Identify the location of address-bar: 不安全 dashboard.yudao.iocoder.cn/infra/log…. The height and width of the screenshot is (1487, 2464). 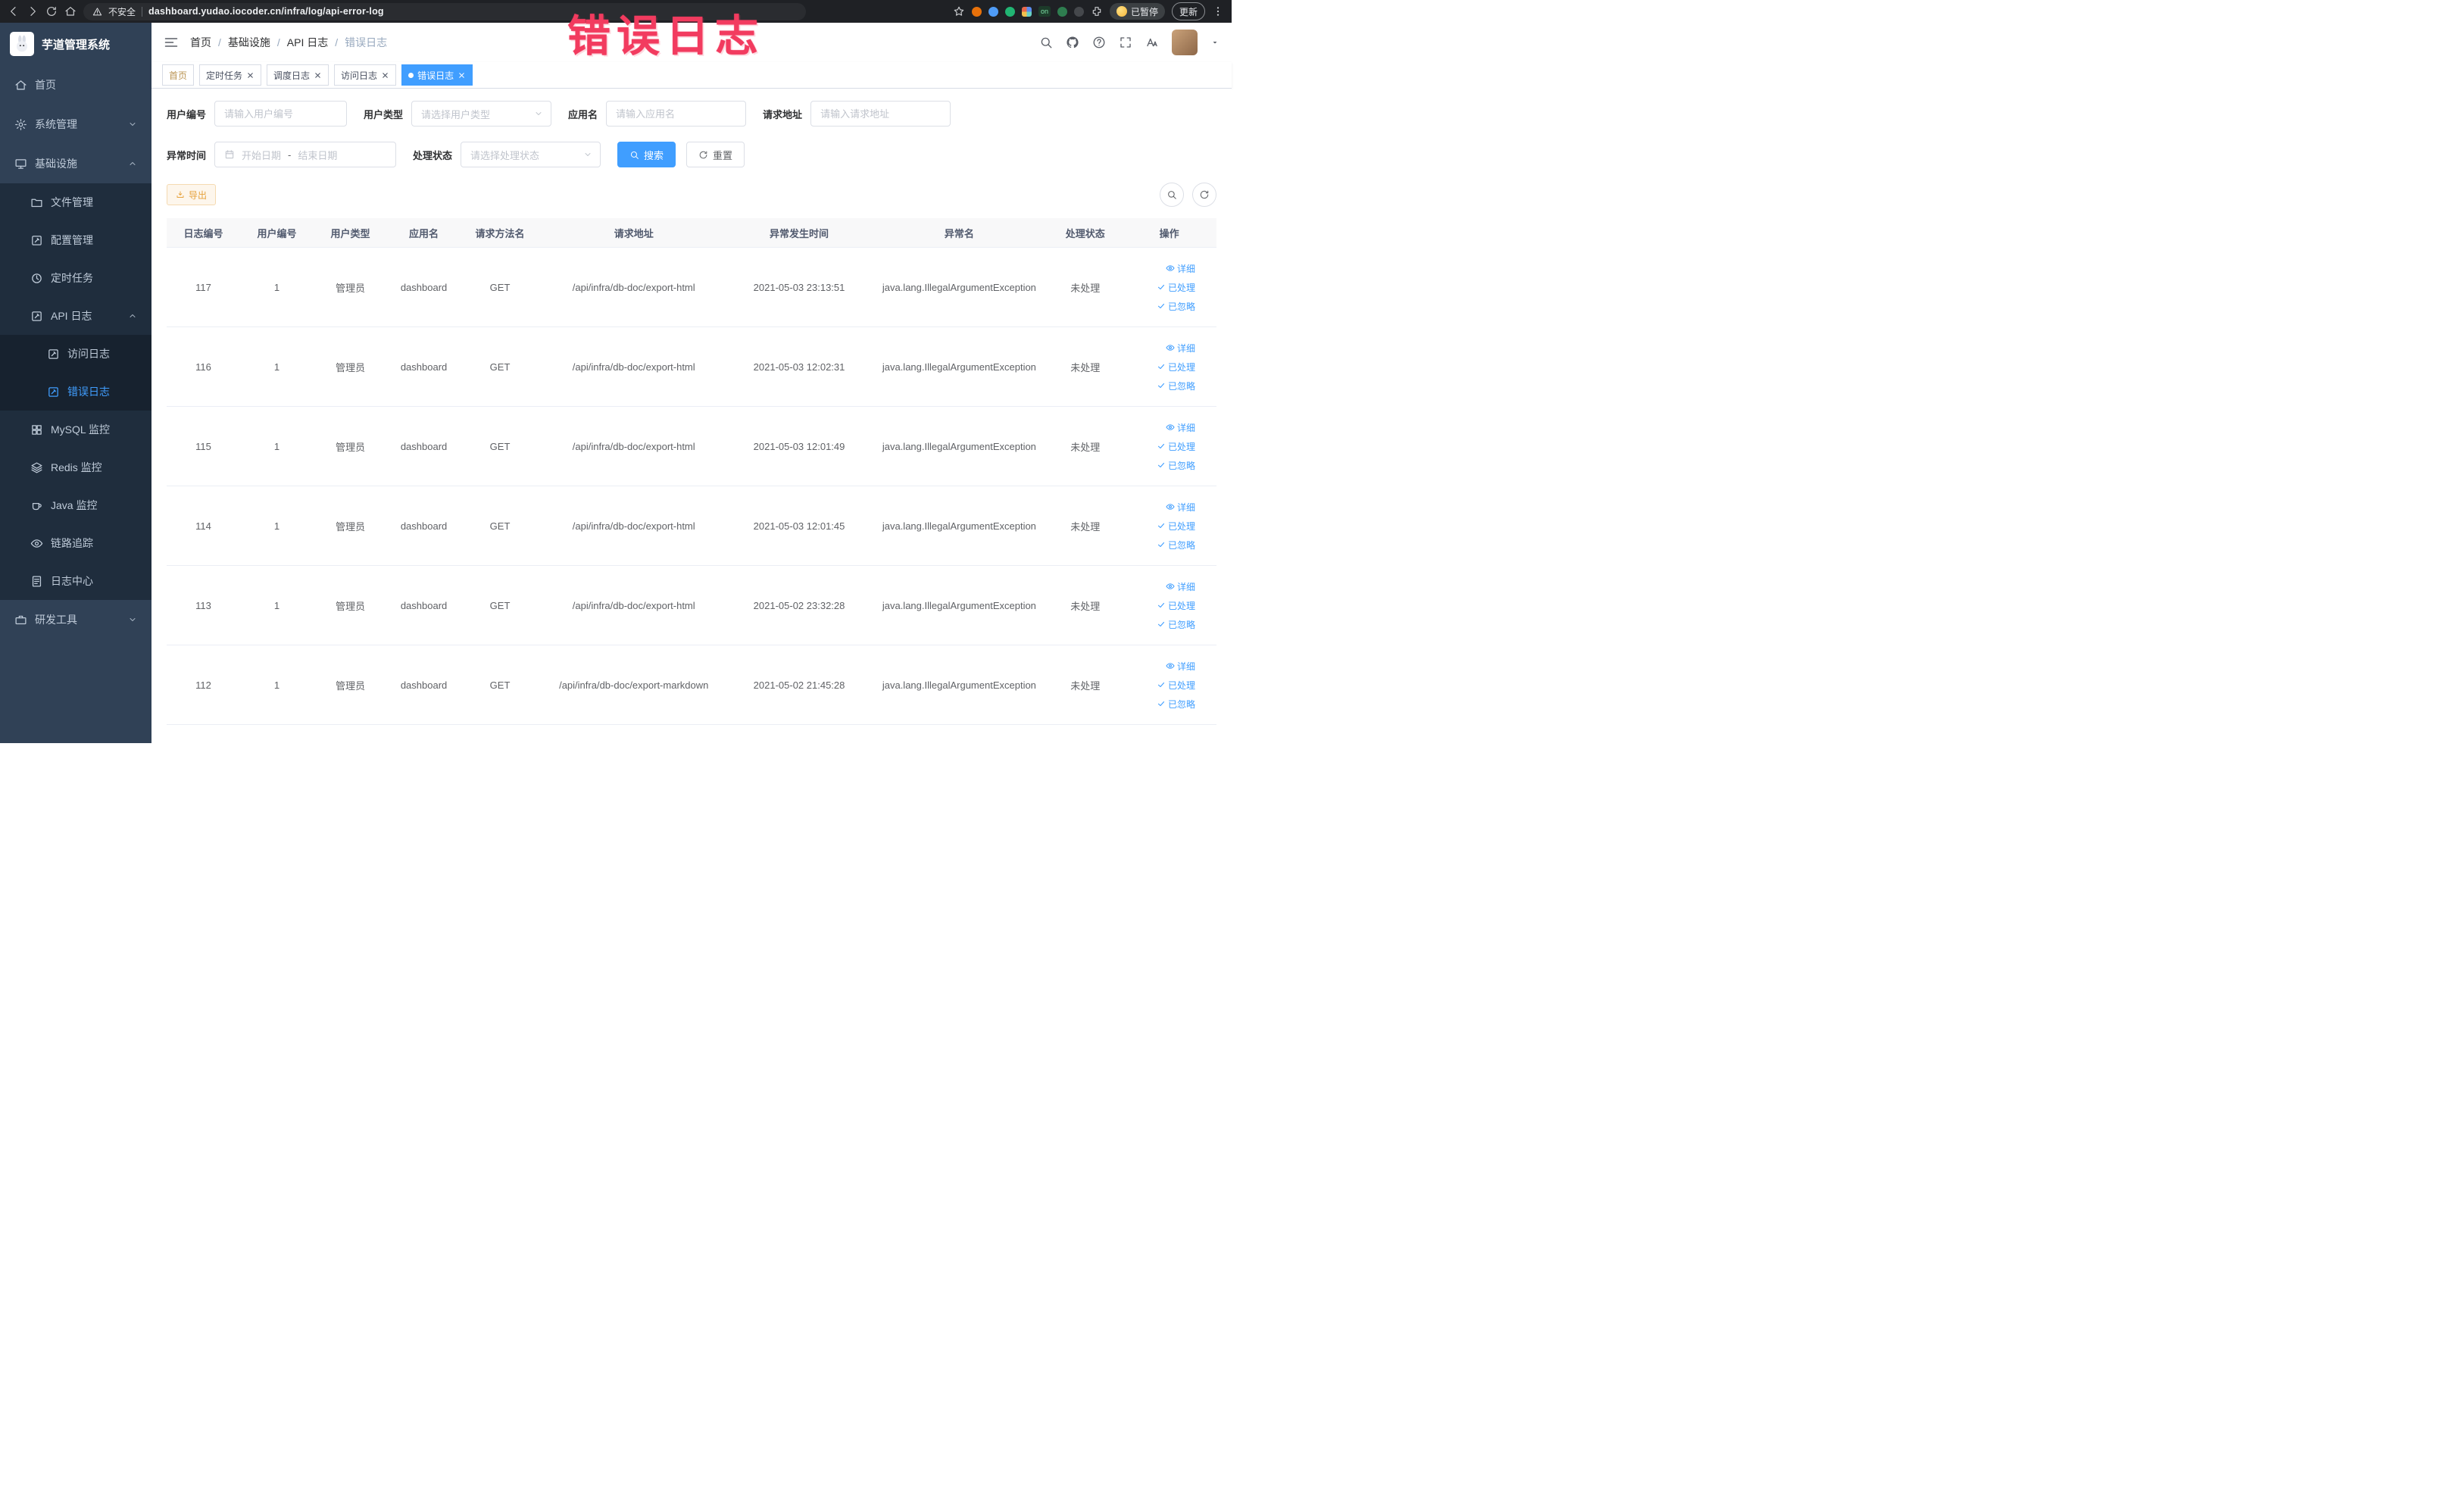
(444, 11).